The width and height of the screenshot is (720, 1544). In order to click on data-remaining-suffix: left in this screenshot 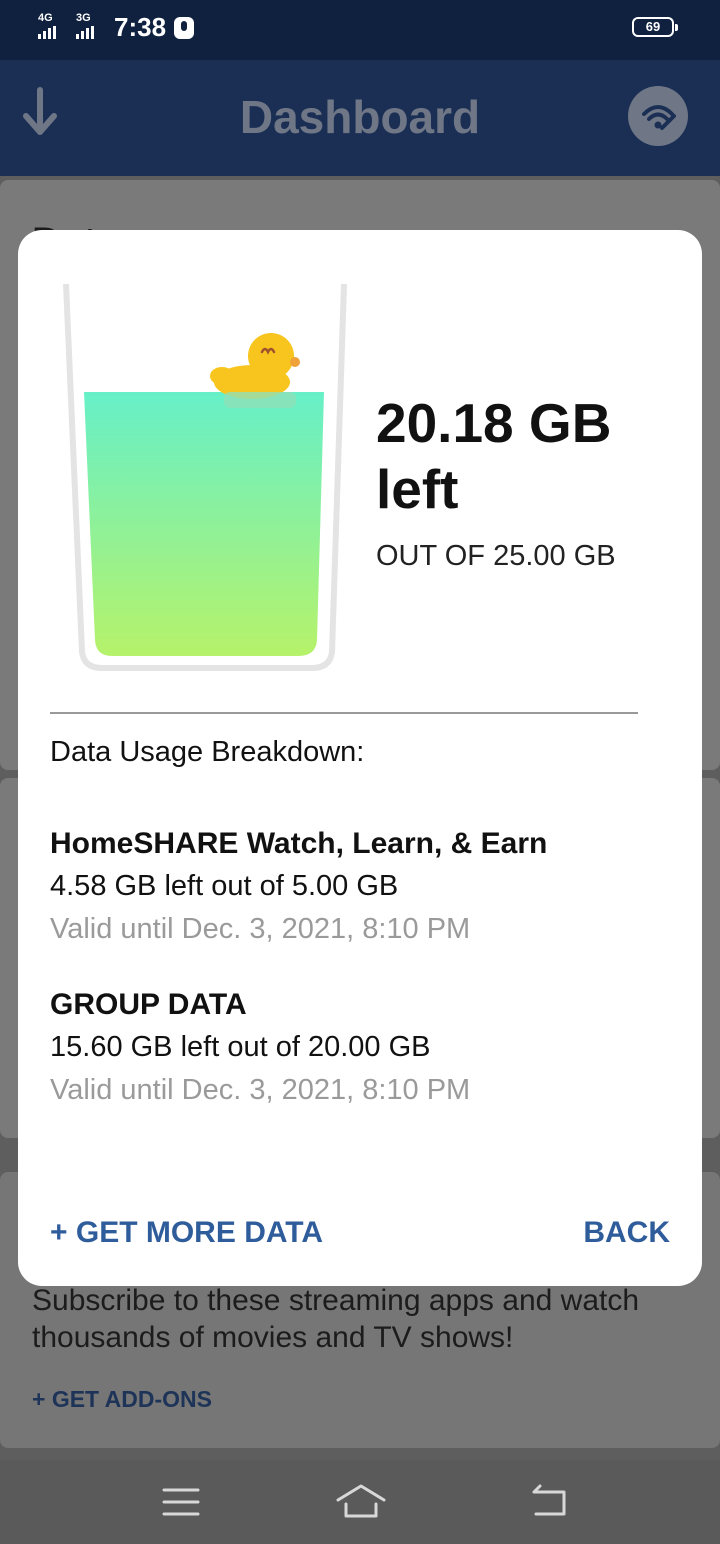, I will do `click(417, 489)`.